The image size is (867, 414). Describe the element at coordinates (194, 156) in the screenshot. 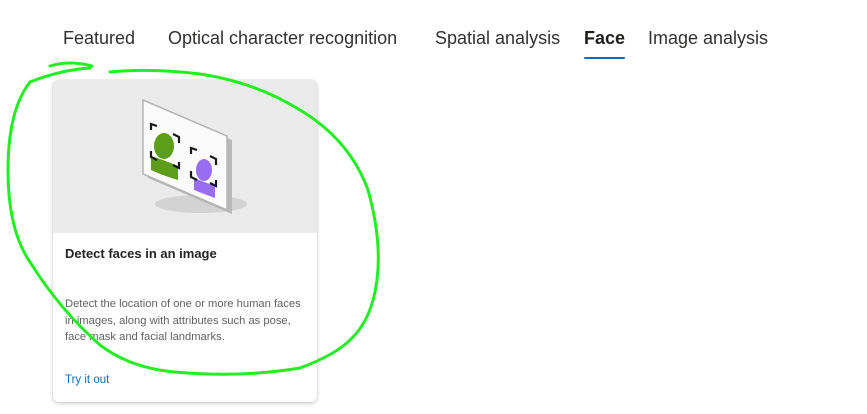

I see `face-detection-illustration` at that location.